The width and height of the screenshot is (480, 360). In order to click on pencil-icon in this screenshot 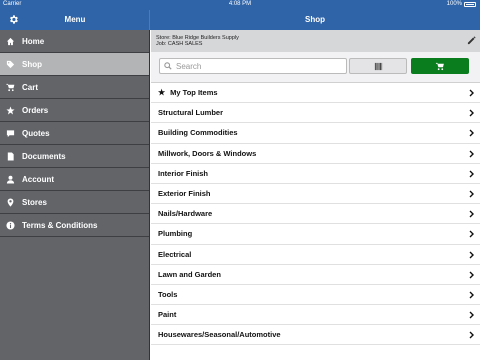, I will do `click(471, 40)`.